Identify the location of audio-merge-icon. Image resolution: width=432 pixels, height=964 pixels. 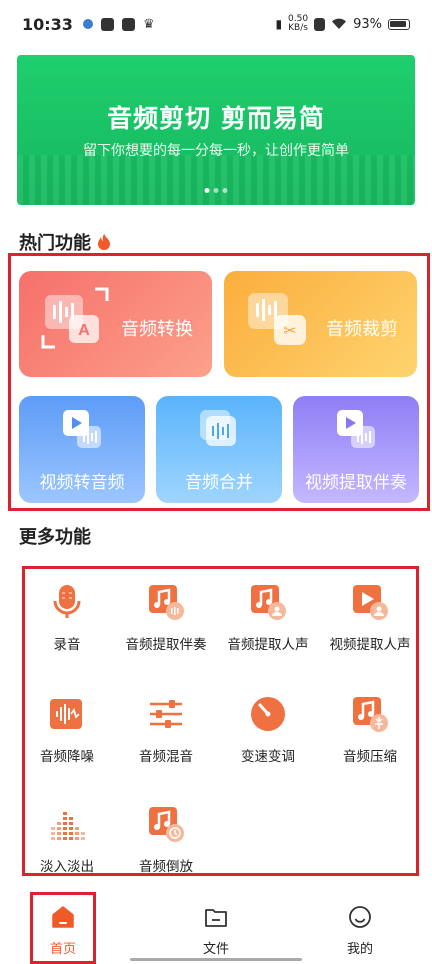
(218, 428).